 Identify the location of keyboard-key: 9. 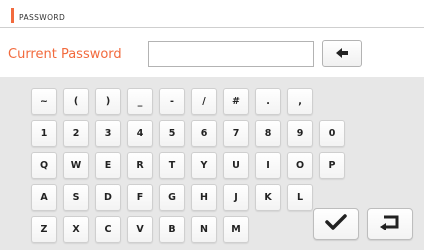
(300, 133).